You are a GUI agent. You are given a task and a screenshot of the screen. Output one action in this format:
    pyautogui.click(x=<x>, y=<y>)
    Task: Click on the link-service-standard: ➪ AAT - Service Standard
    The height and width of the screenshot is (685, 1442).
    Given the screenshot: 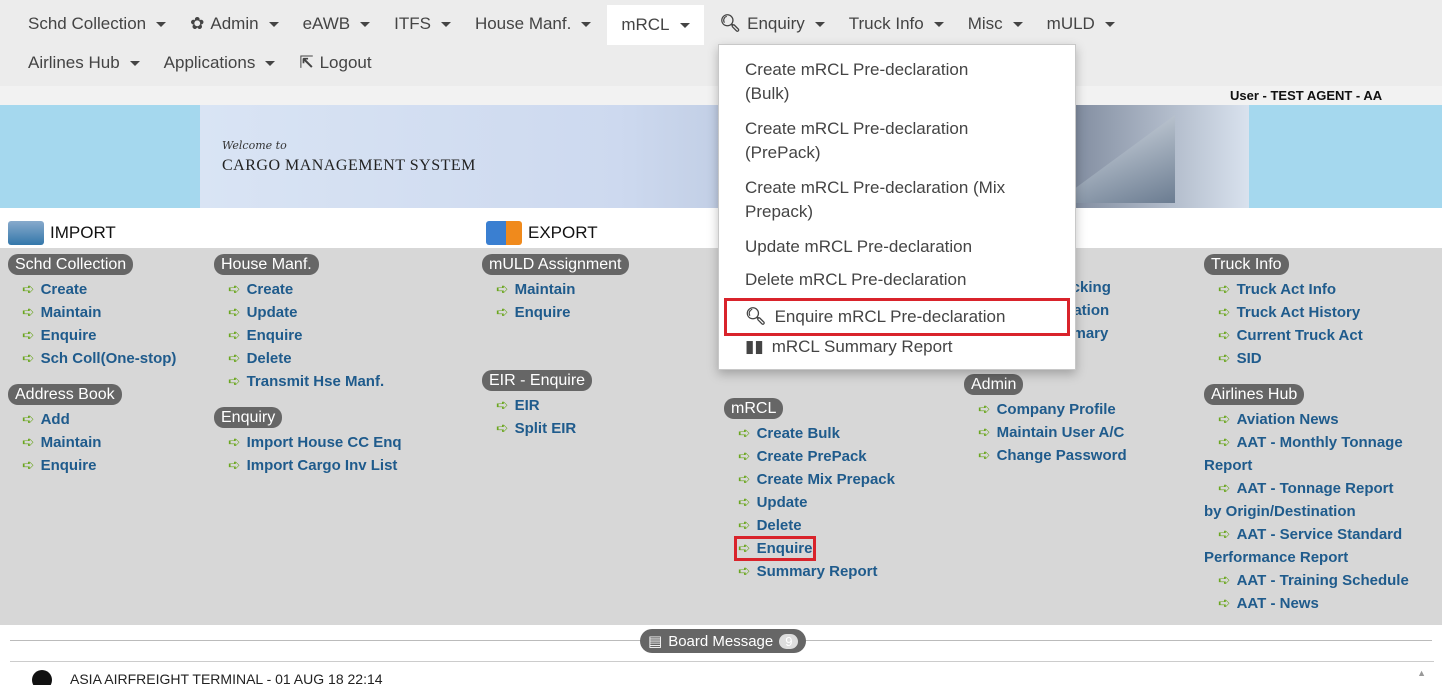 What is the action you would take?
    pyautogui.click(x=1306, y=534)
    